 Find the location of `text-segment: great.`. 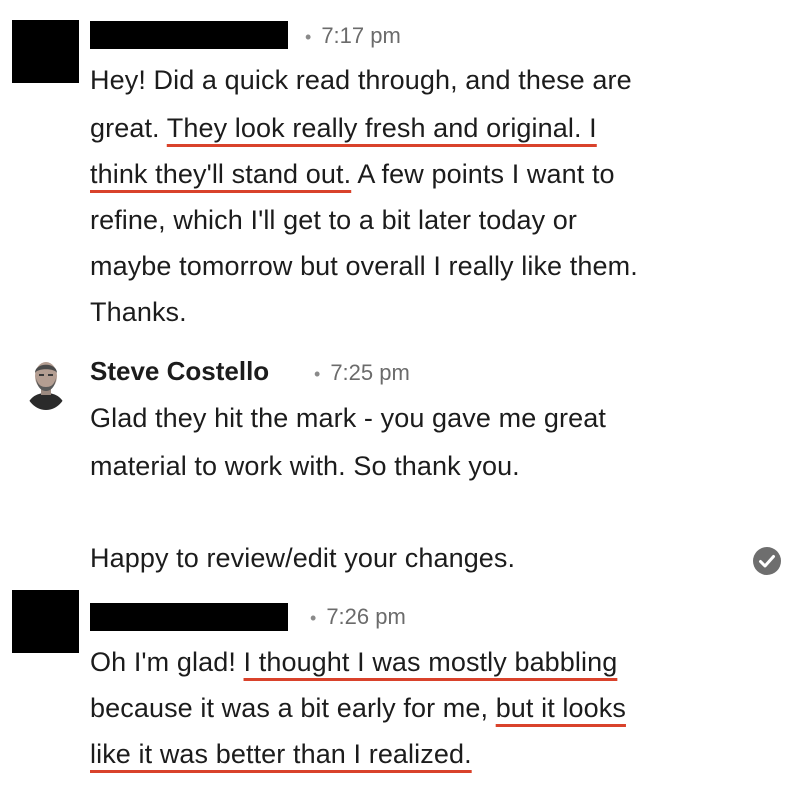

text-segment: great. is located at coordinates (128, 128).